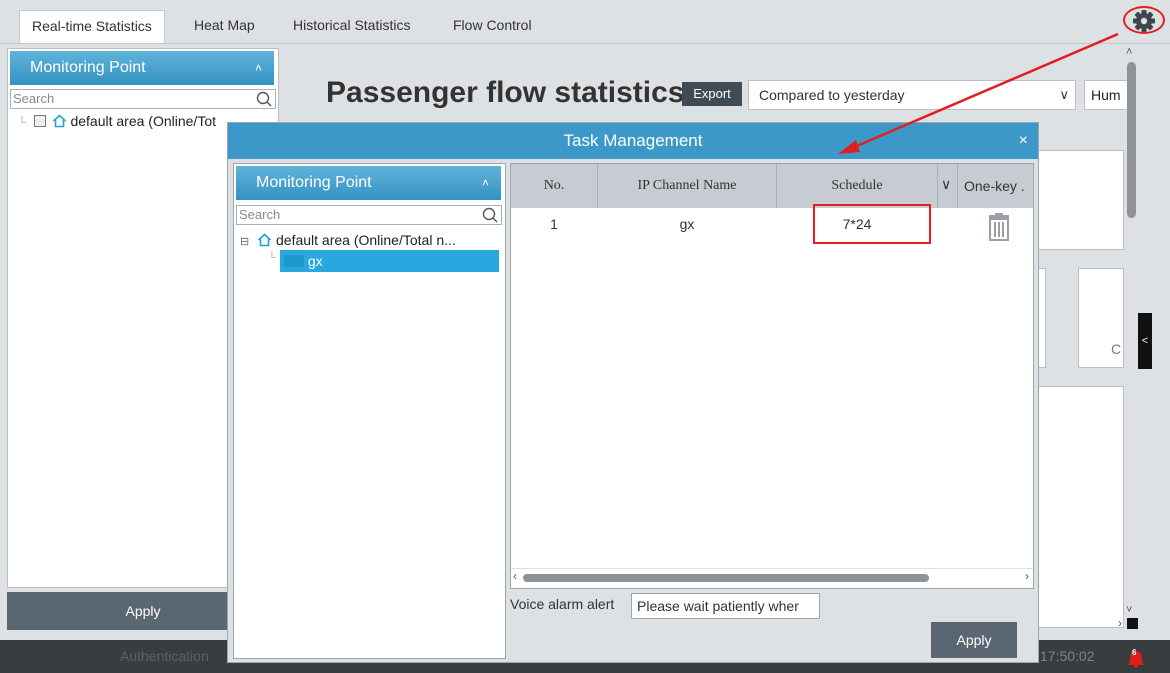 This screenshot has width=1170, height=673. I want to click on dialog-search-placeholder: Search, so click(260, 214).